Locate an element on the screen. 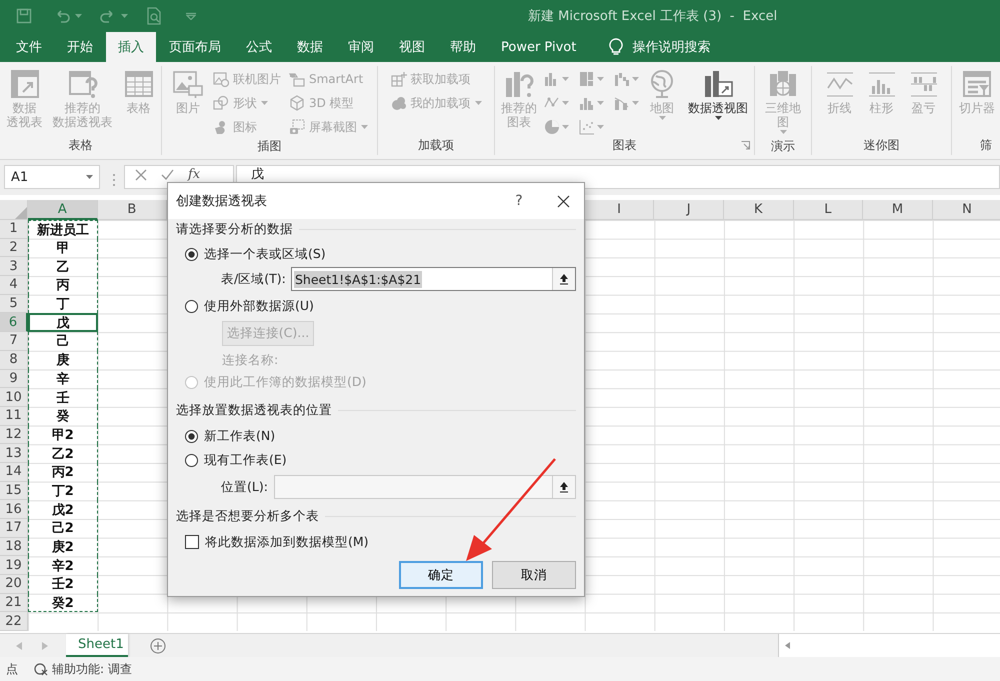  online-picture-icon is located at coordinates (221, 79).